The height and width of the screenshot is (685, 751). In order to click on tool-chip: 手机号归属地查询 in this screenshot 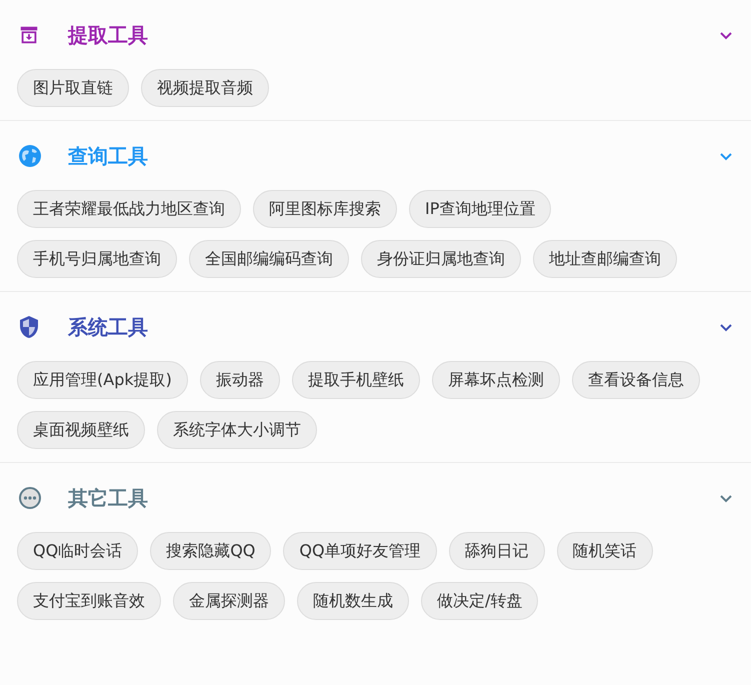, I will do `click(97, 259)`.